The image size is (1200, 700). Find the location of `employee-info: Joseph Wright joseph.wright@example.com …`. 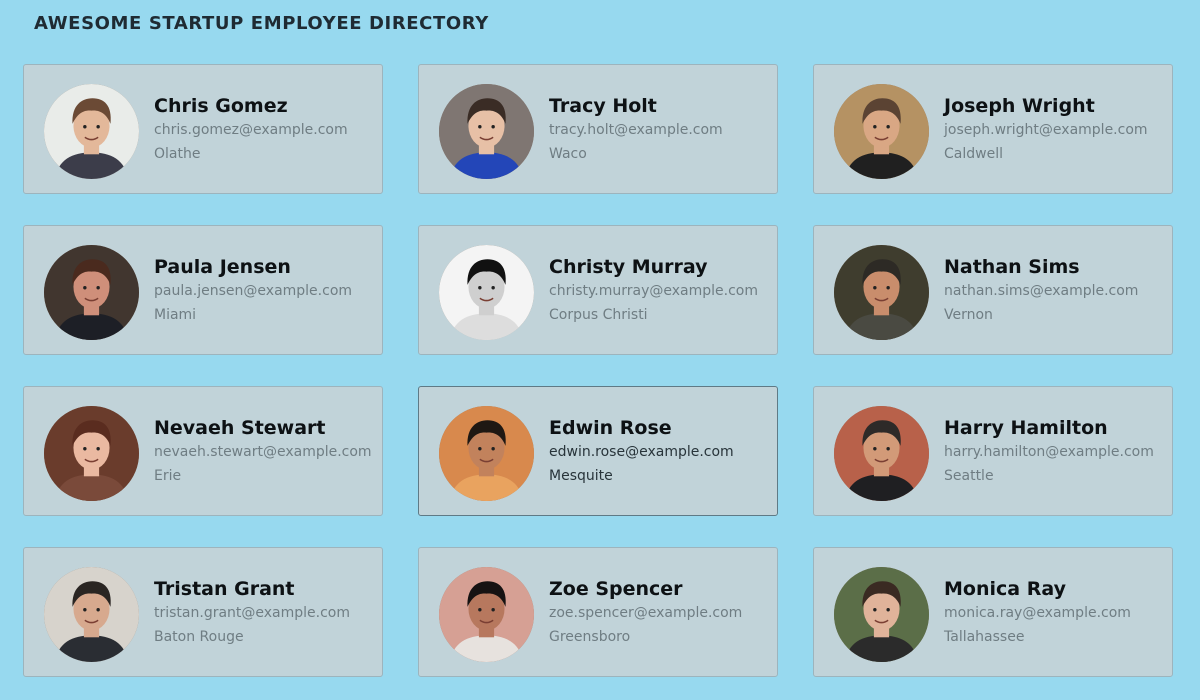

employee-info: Joseph Wright joseph.wright@example.com … is located at coordinates (1057, 129).